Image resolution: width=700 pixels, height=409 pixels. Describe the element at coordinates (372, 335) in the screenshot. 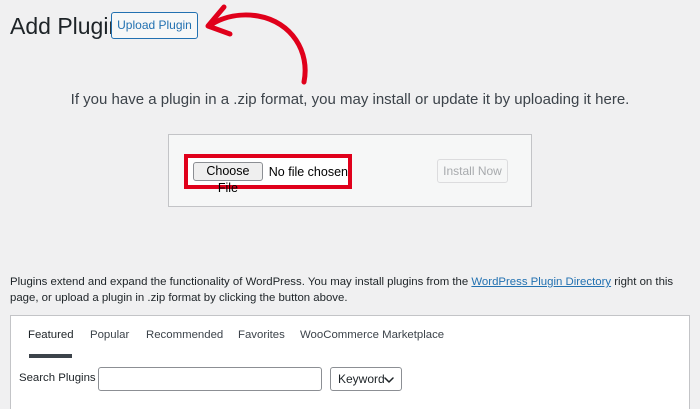

I see `tab-woocommerce-marketplace: WooCommerce Marketplace` at that location.